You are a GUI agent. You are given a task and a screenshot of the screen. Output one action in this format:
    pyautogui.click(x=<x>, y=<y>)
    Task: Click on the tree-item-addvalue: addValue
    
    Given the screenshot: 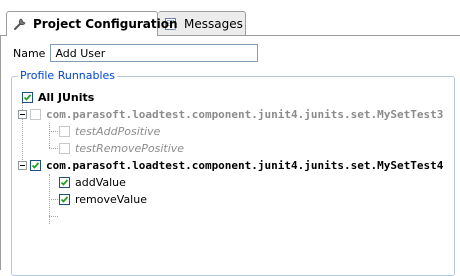 What is the action you would take?
    pyautogui.click(x=92, y=182)
    